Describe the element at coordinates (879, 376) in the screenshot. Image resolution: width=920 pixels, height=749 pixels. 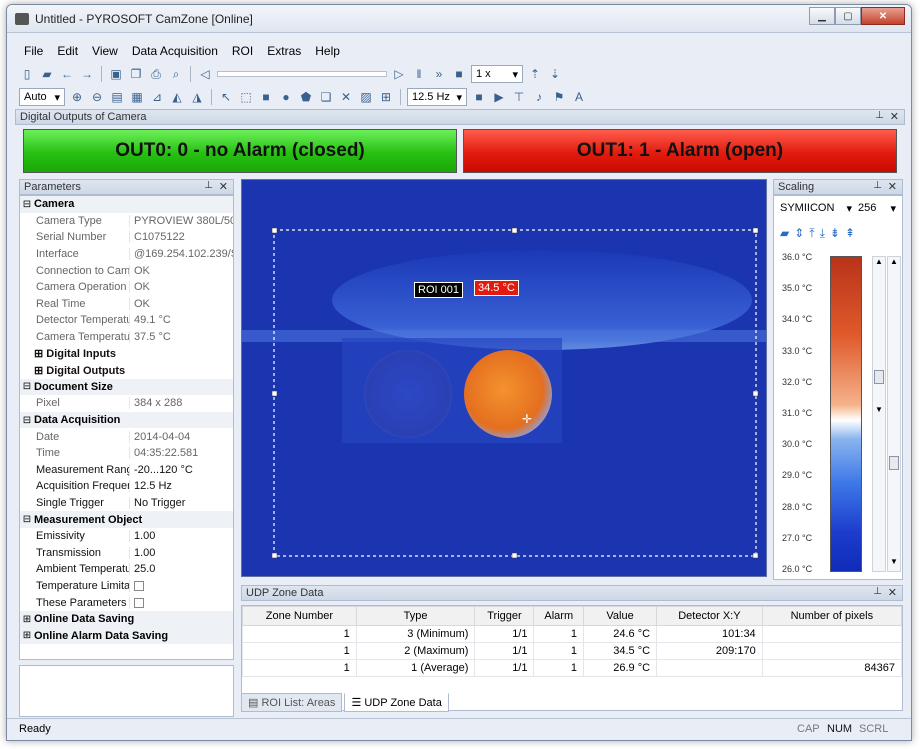
I see `upper-scale-handle` at that location.